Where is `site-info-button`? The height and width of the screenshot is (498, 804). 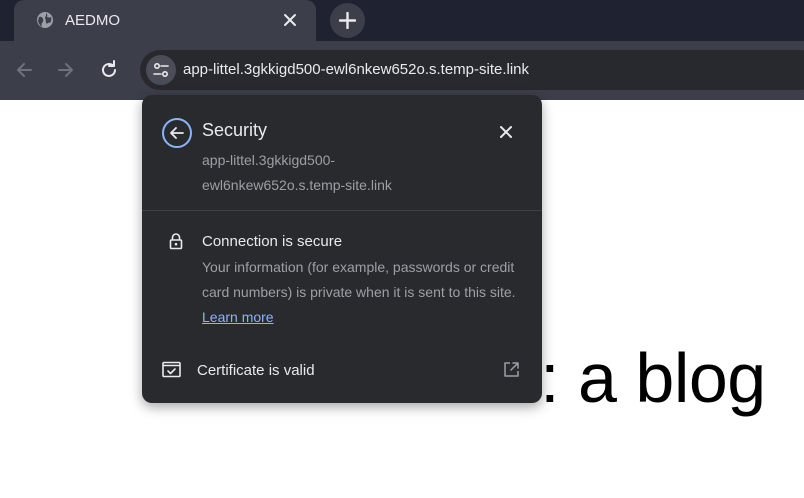
site-info-button is located at coordinates (161, 70).